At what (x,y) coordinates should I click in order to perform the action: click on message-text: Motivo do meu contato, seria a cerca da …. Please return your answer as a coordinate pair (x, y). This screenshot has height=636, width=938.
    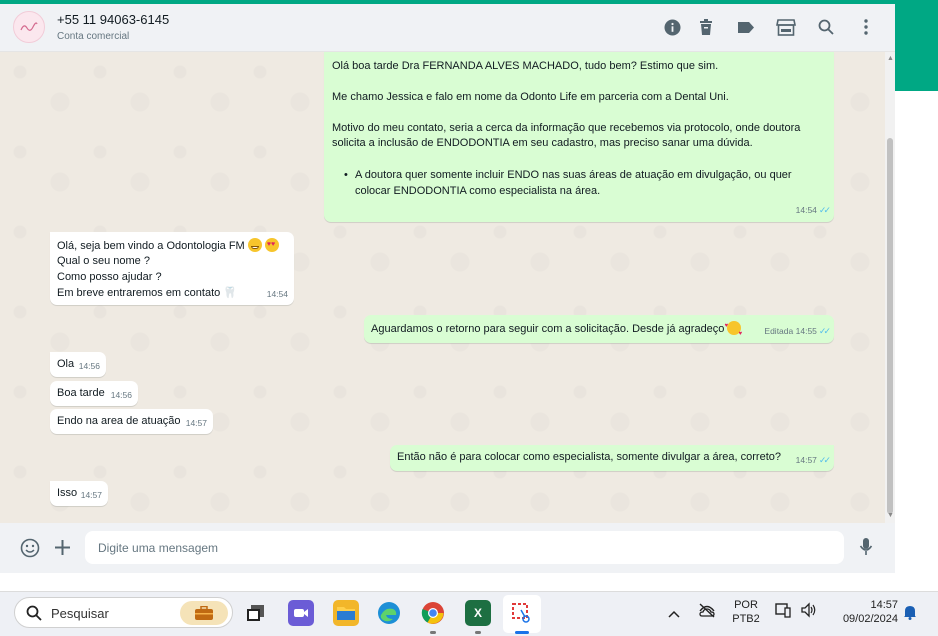
    Looking at the image, I should click on (566, 128).